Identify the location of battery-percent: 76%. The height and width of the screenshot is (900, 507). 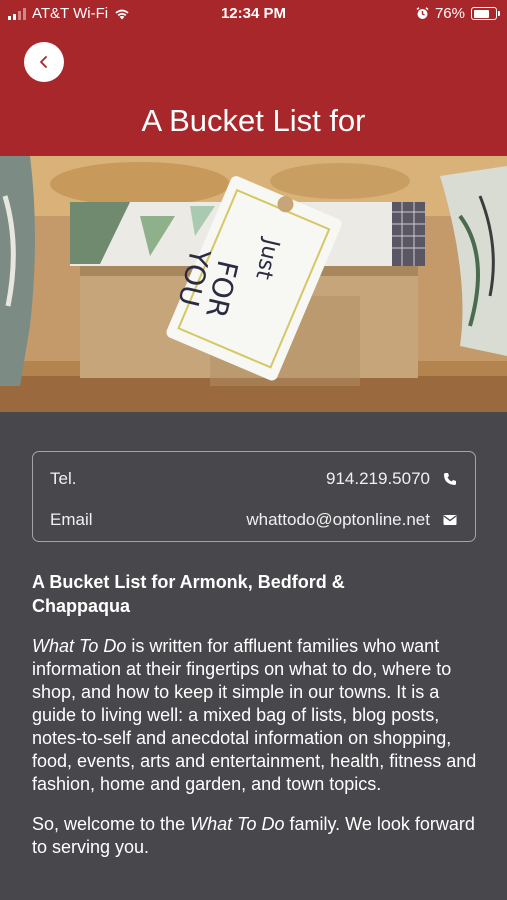
(449, 13).